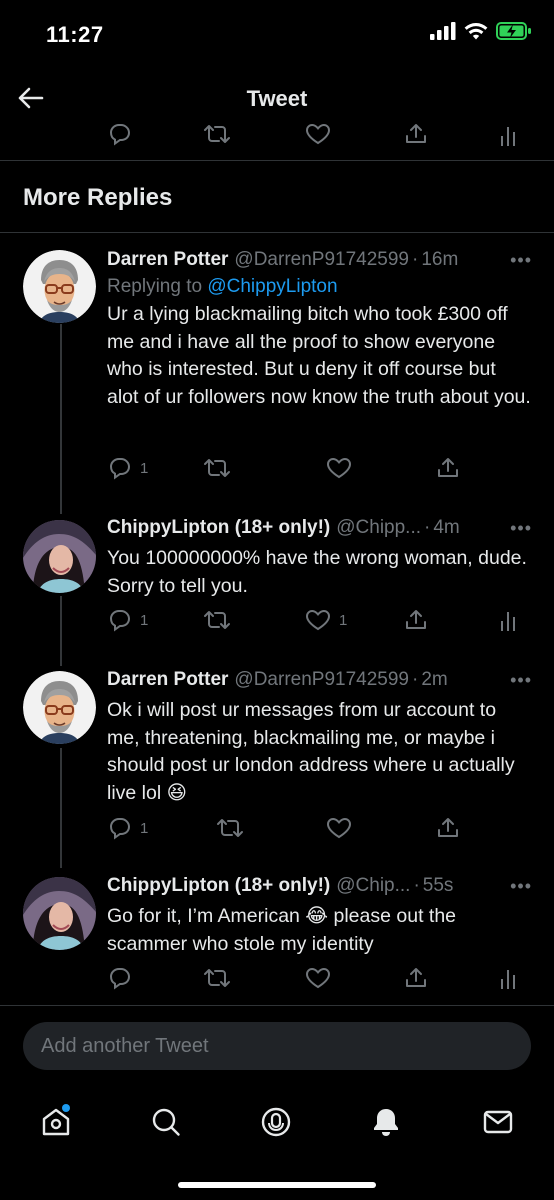  Describe the element at coordinates (513, 31) in the screenshot. I see `battery-charging-icon` at that location.